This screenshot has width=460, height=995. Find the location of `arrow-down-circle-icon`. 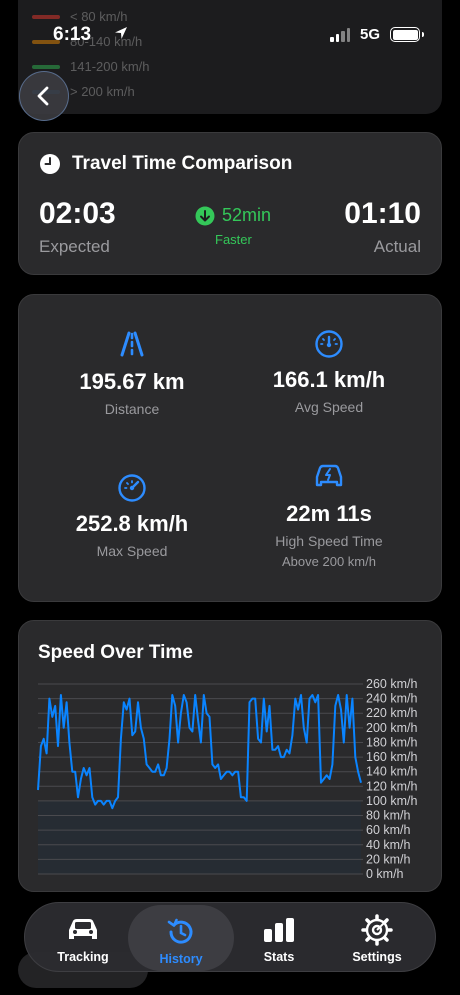

arrow-down-circle-icon is located at coordinates (205, 215).